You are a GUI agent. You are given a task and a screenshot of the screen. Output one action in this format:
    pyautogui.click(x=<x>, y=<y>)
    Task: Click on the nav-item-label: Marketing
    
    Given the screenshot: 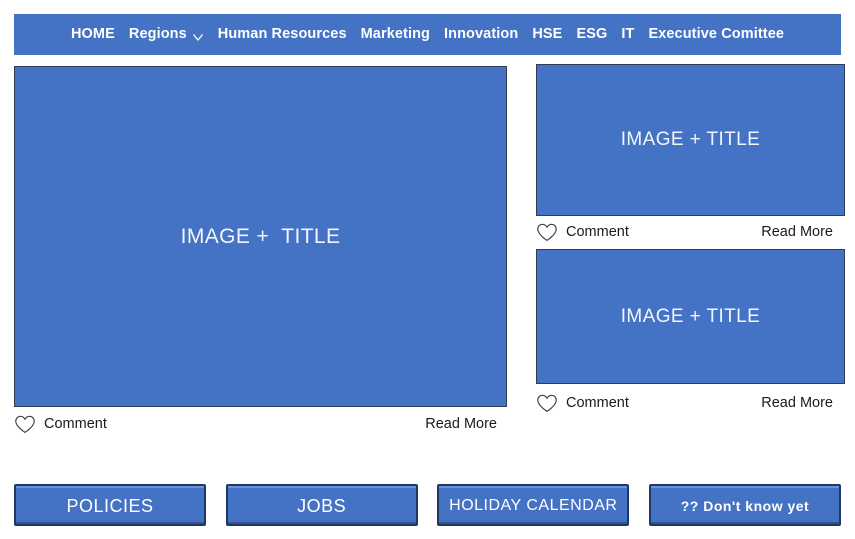 What is the action you would take?
    pyautogui.click(x=395, y=34)
    